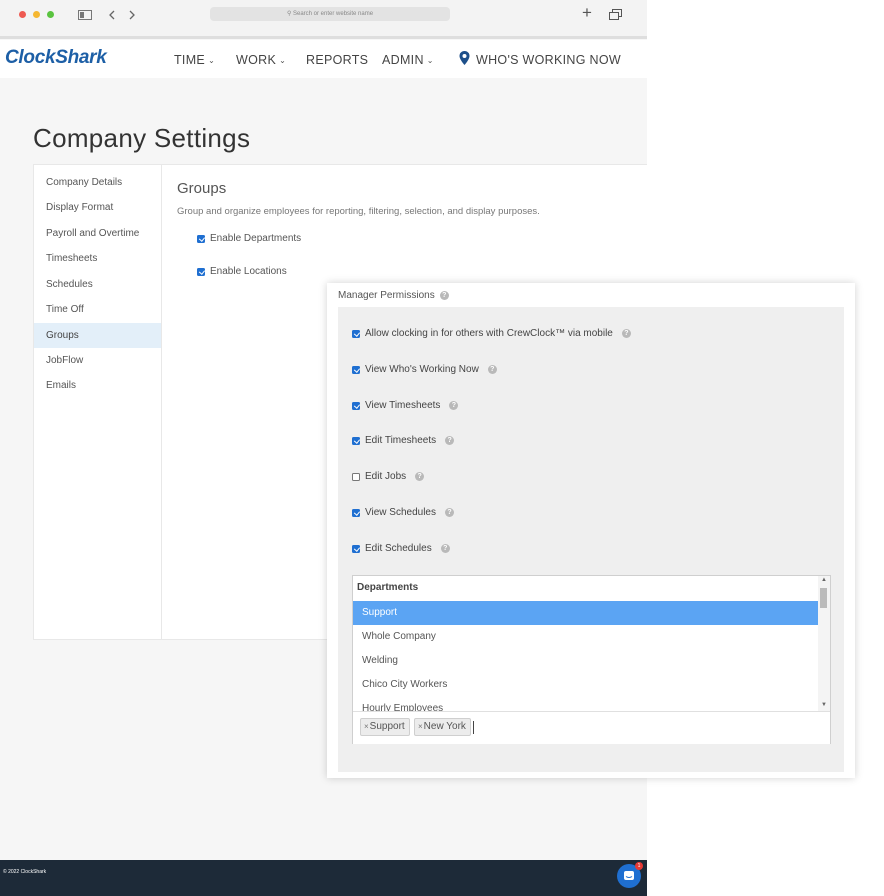  I want to click on permission-edit-timesheets: Edit Timesheets ?, so click(403, 440).